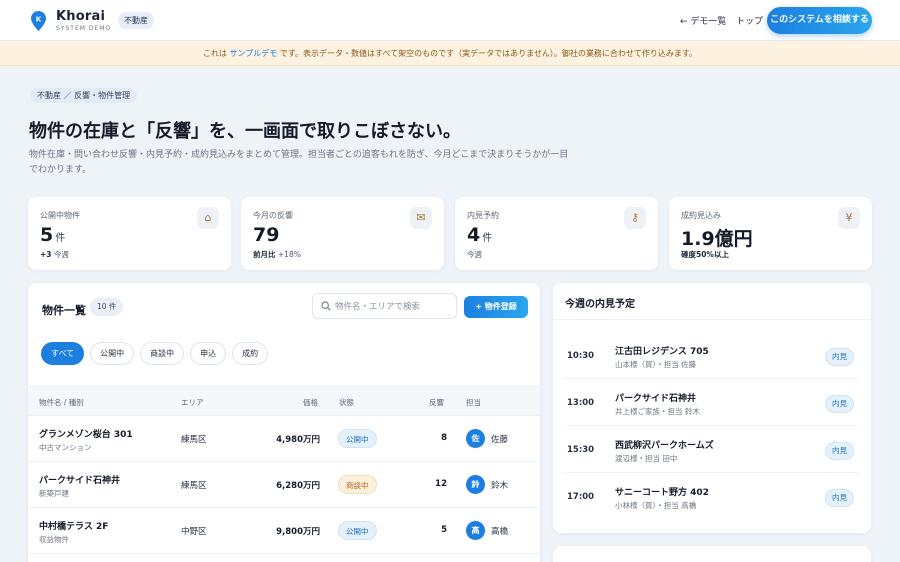  What do you see at coordinates (394, 306) in the screenshot?
I see `search-input` at bounding box center [394, 306].